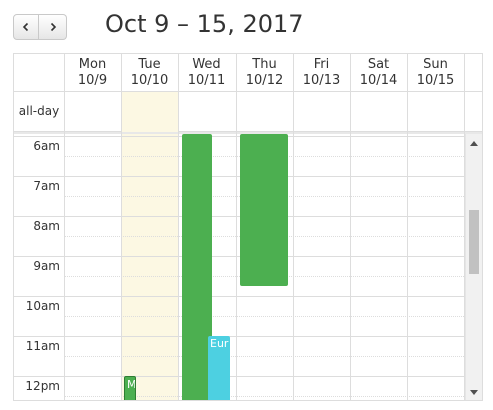  I want to click on day-header: Wed 10/11, so click(206, 73).